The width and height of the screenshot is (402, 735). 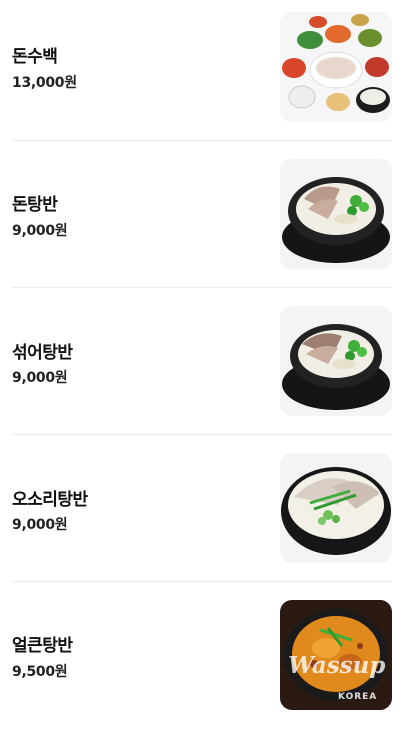 I want to click on soup-bowl-image, so click(x=336, y=508).